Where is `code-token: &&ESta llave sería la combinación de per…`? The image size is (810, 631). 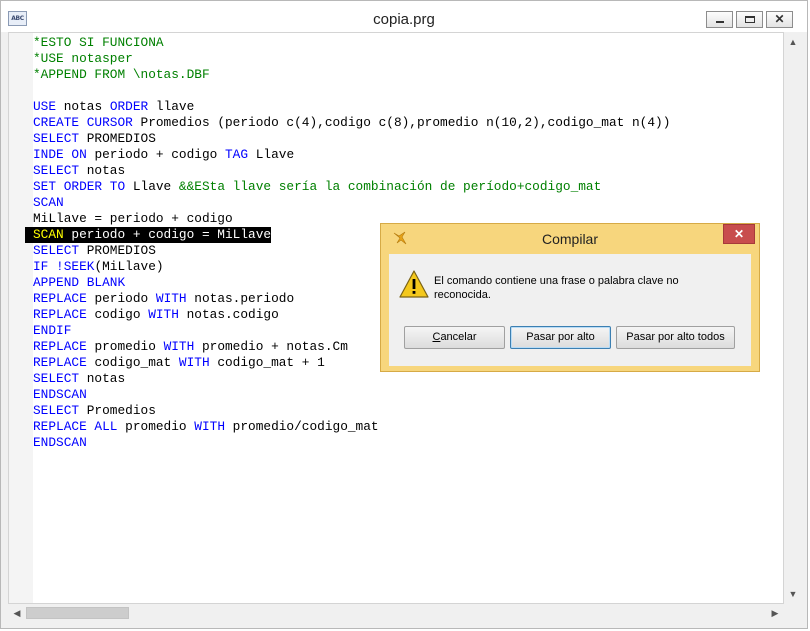 code-token: &&ESta llave sería la combinación de per… is located at coordinates (390, 186).